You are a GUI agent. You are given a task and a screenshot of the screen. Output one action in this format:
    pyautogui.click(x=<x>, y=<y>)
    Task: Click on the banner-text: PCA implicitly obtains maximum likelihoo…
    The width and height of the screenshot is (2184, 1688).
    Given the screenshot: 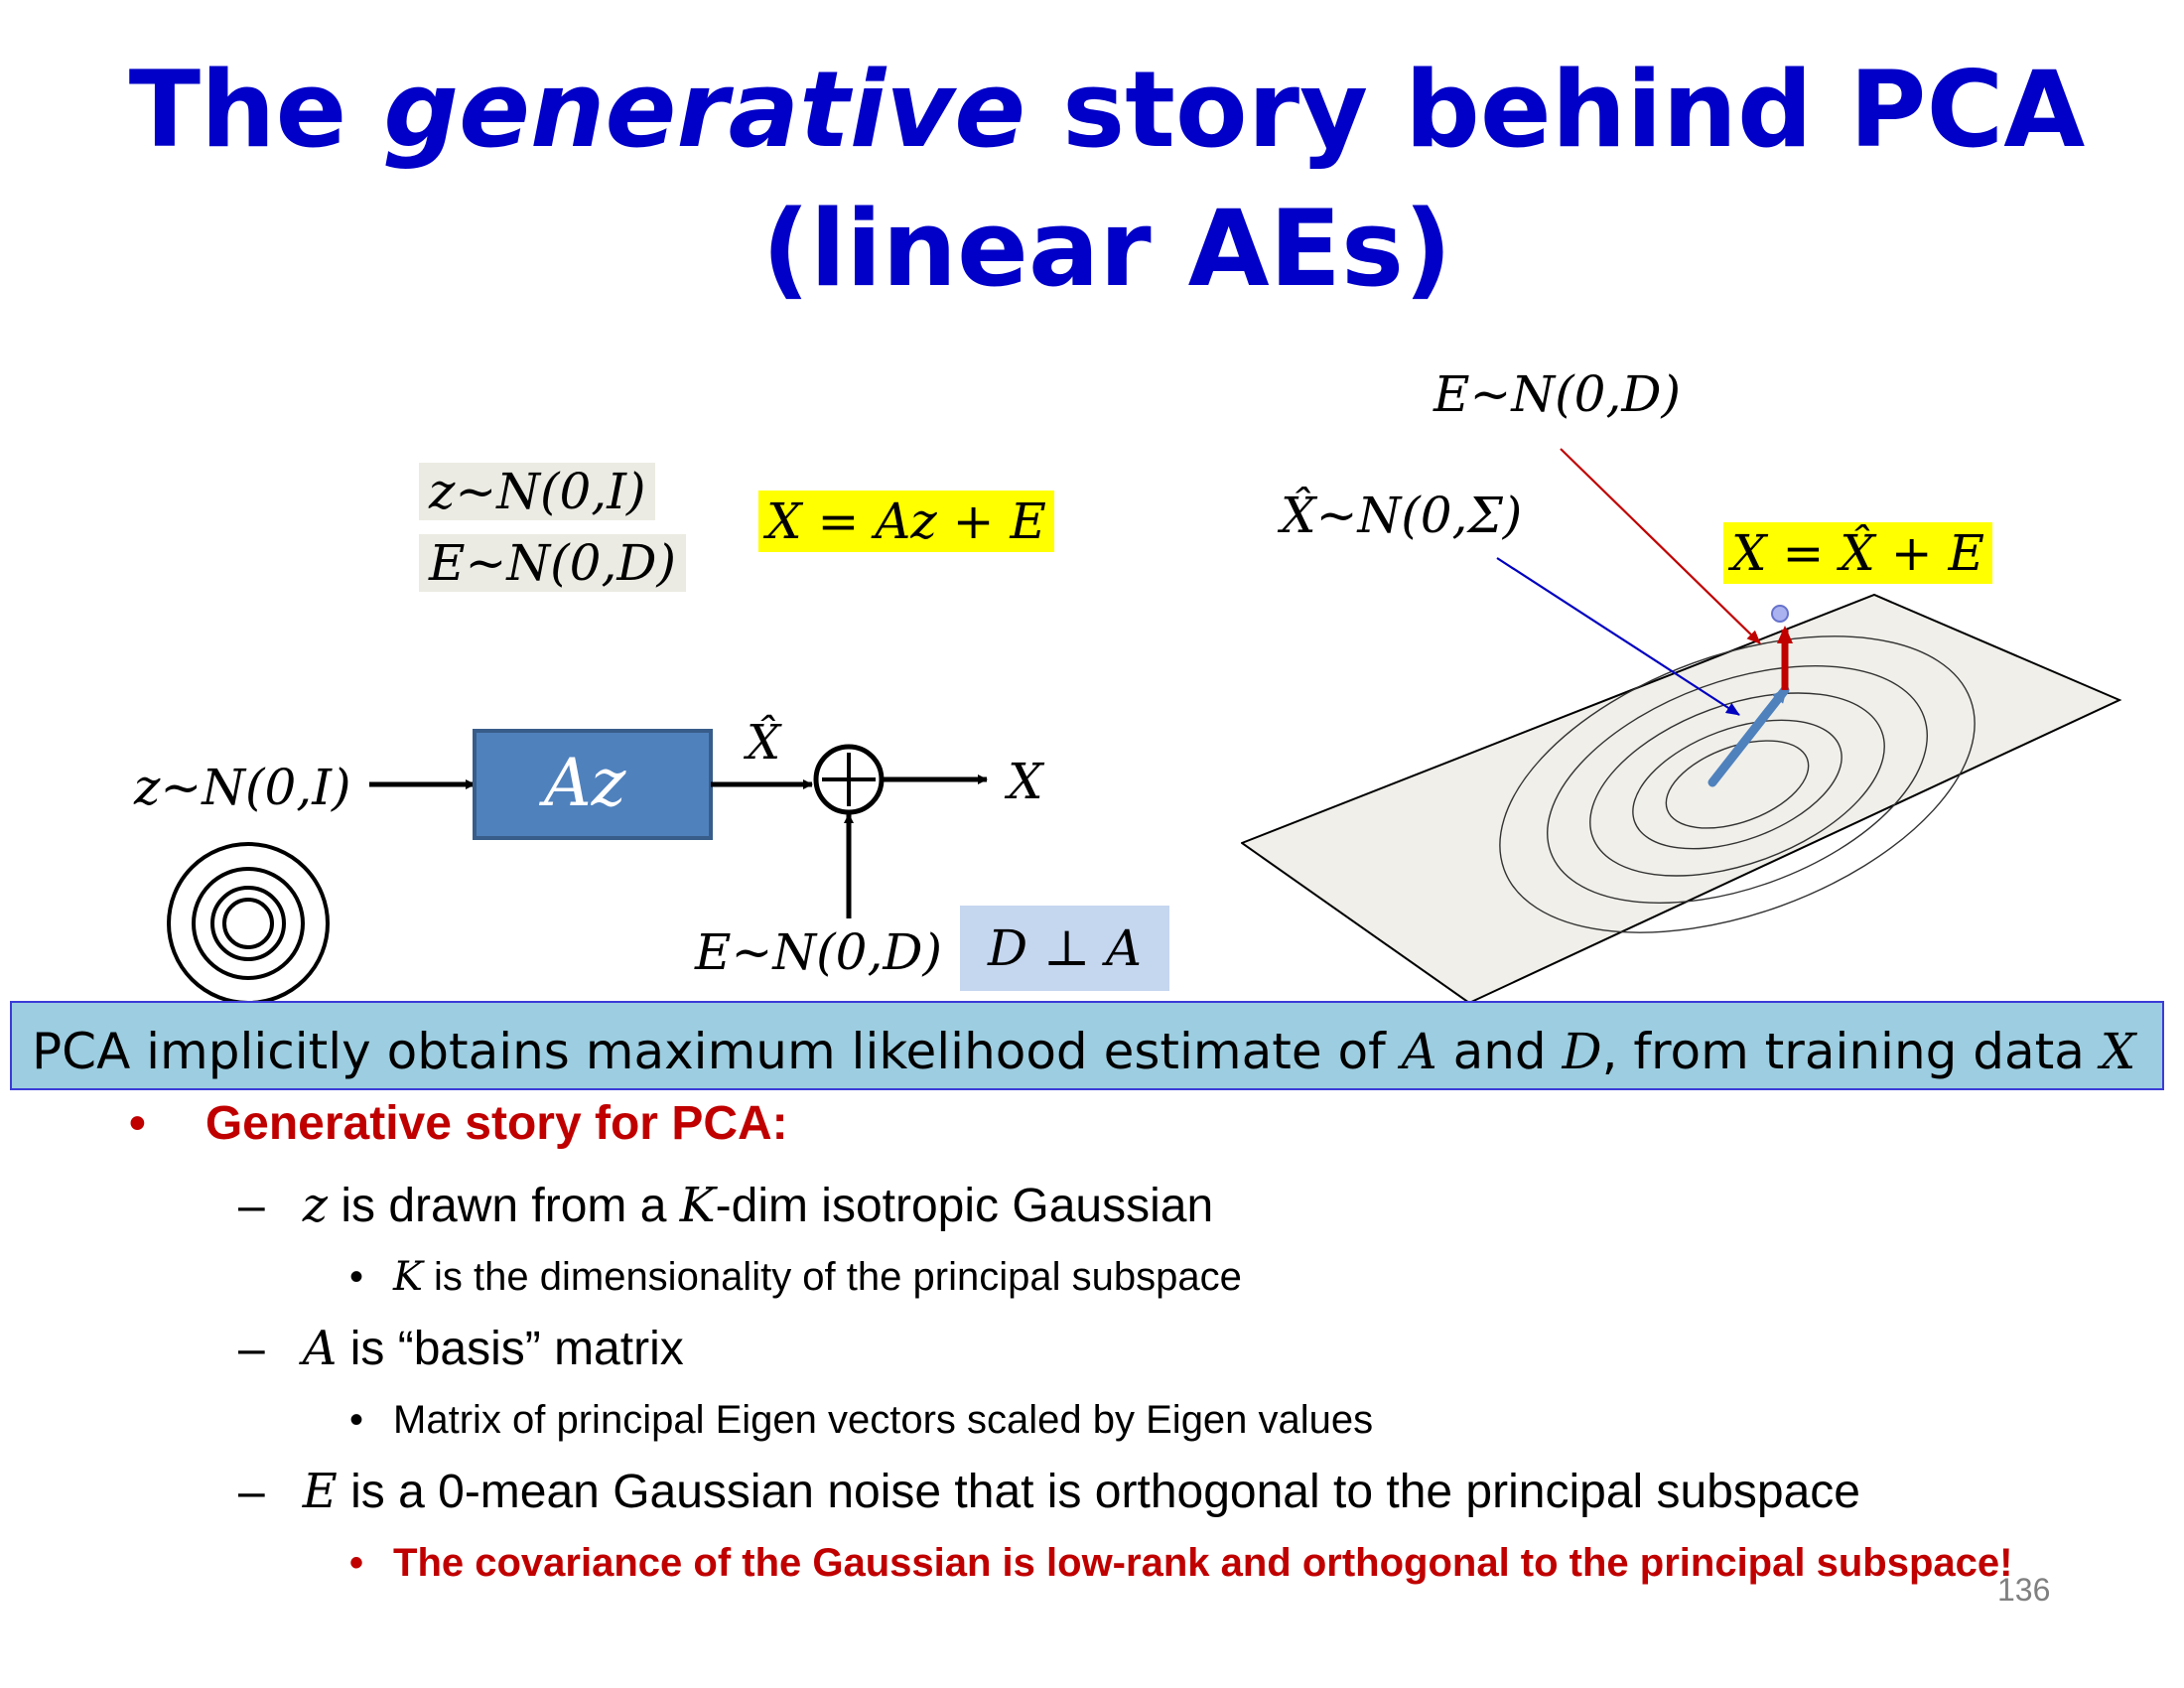 What is the action you would take?
    pyautogui.click(x=1084, y=1051)
    